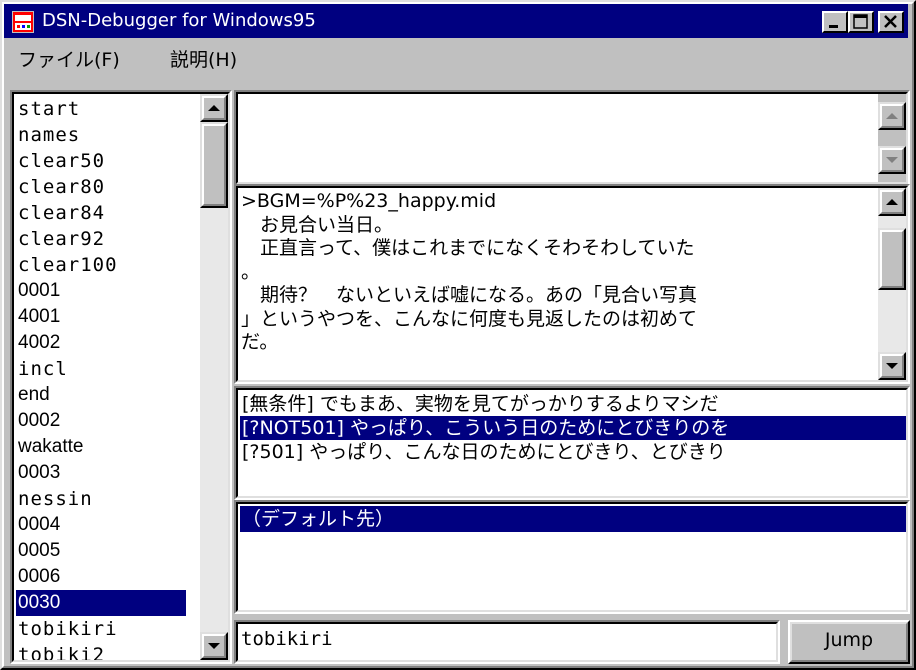  I want to click on app-icon, so click(23, 22).